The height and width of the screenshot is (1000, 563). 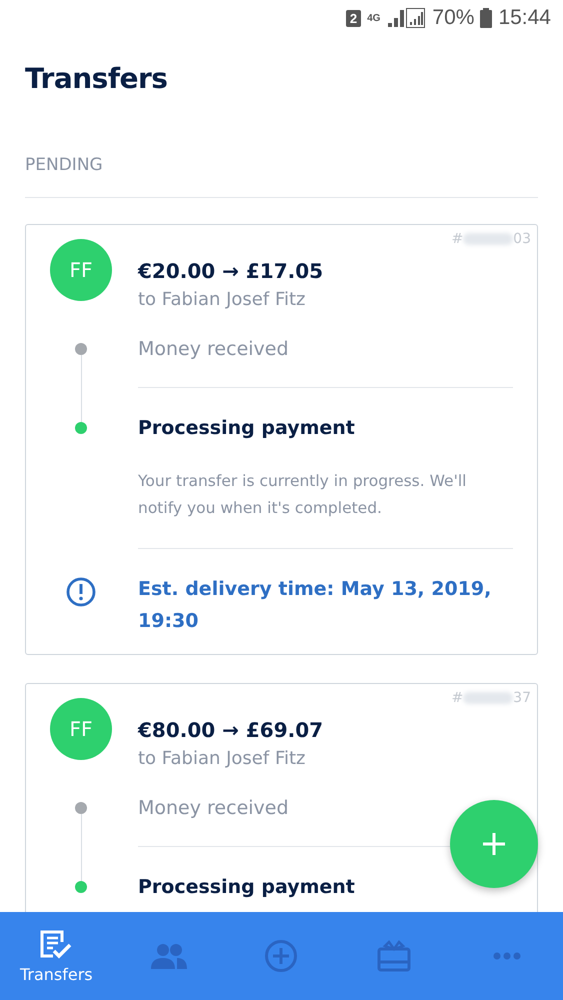 What do you see at coordinates (522, 239) in the screenshot?
I see `reference-suffix: 03` at bounding box center [522, 239].